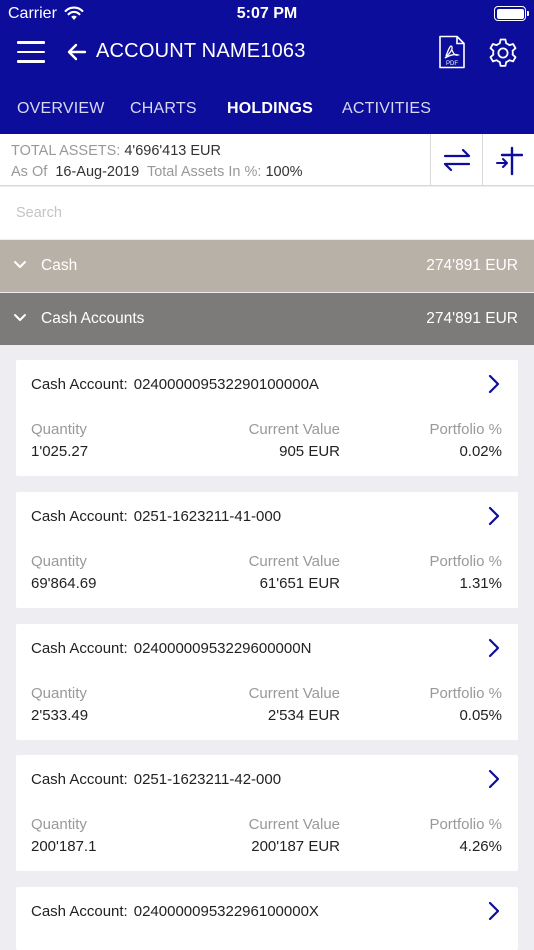  I want to click on sort-button, so click(508, 160).